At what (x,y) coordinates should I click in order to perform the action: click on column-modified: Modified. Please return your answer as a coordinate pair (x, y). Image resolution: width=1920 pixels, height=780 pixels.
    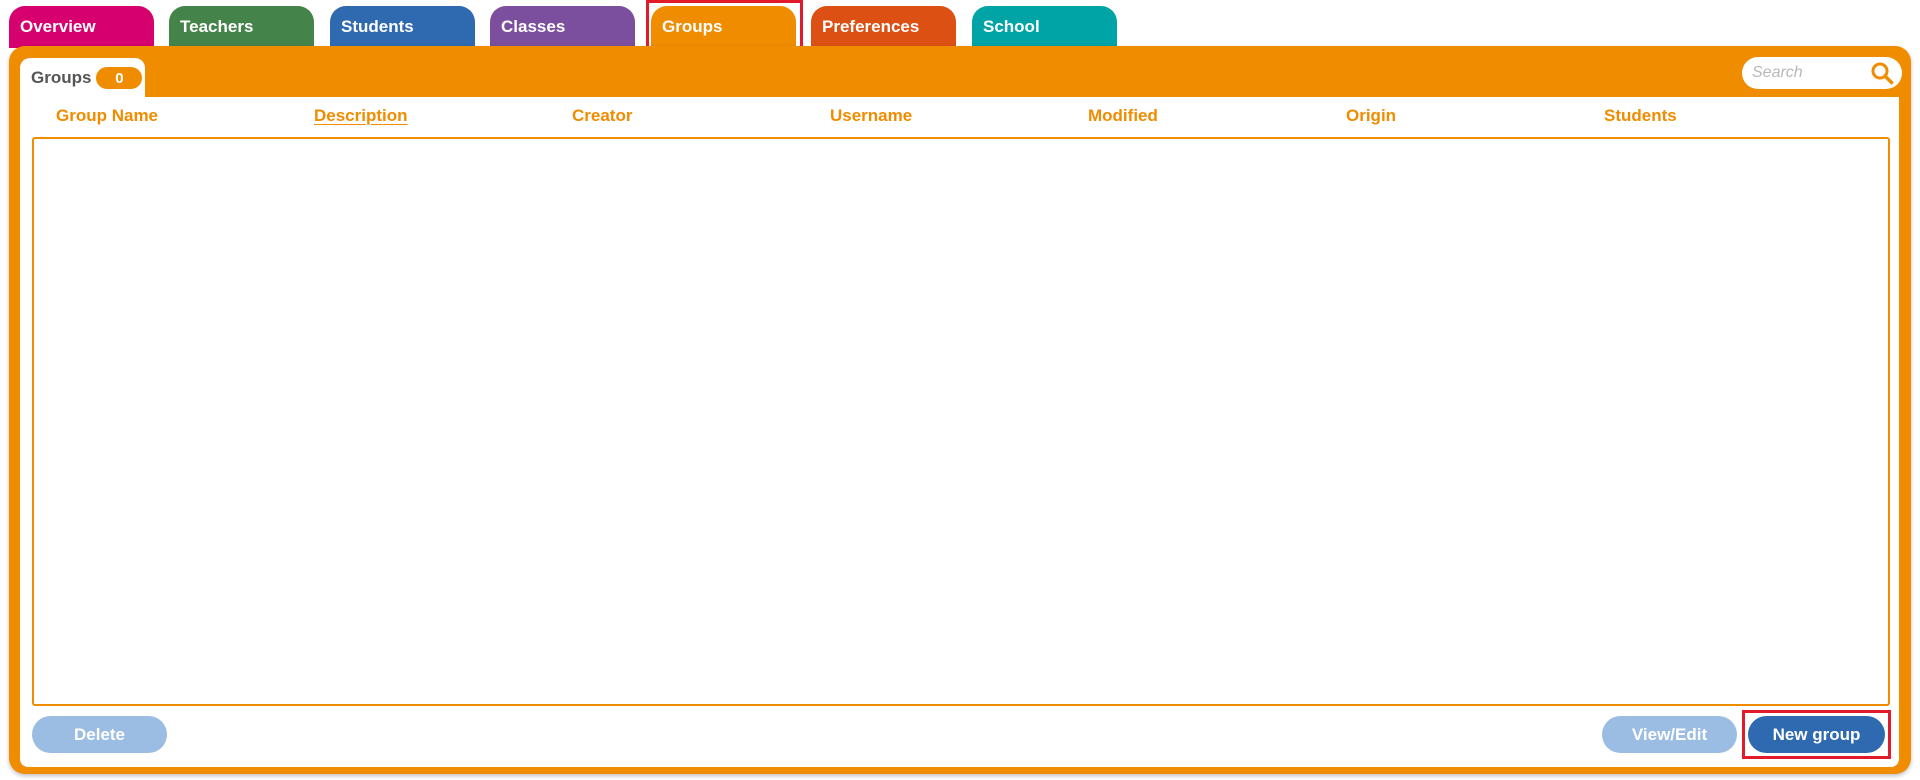
    Looking at the image, I should click on (1123, 116).